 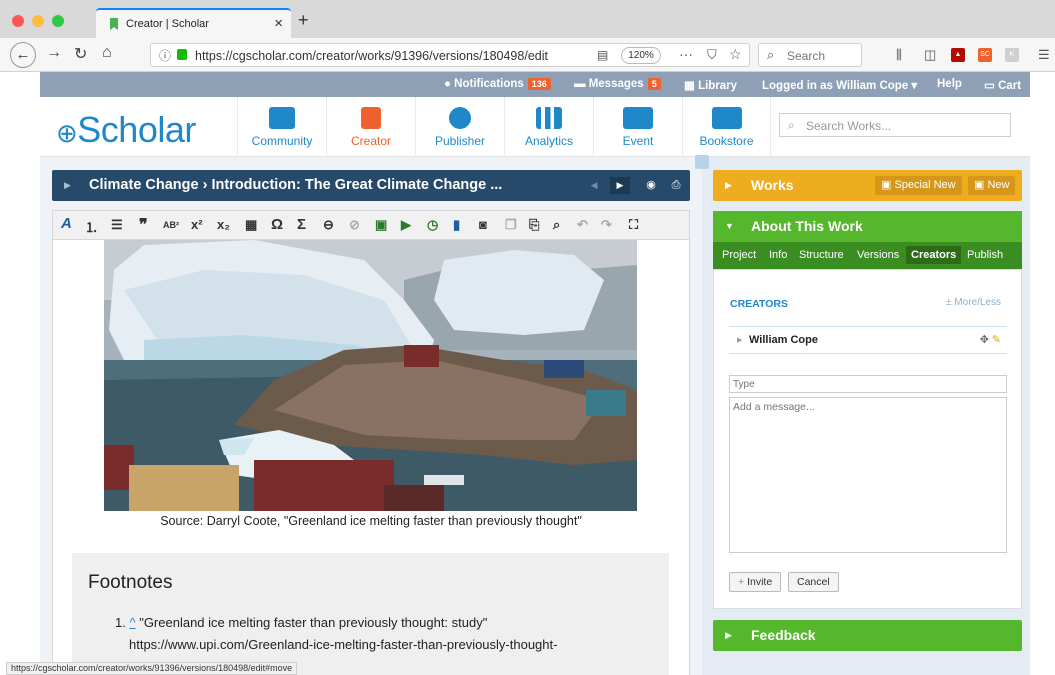 I want to click on reader-view-icon: ▤, so click(x=602, y=55).